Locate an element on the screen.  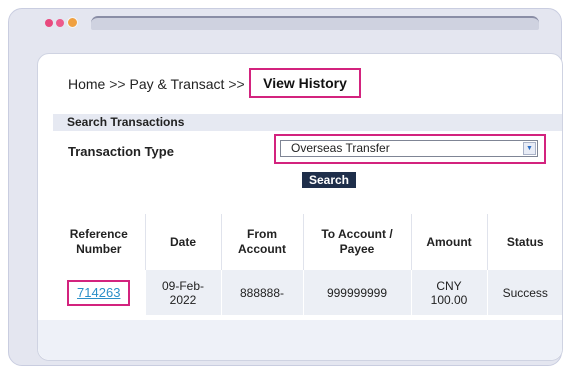
date-value: 09-Feb-2022 is located at coordinates (183, 292).